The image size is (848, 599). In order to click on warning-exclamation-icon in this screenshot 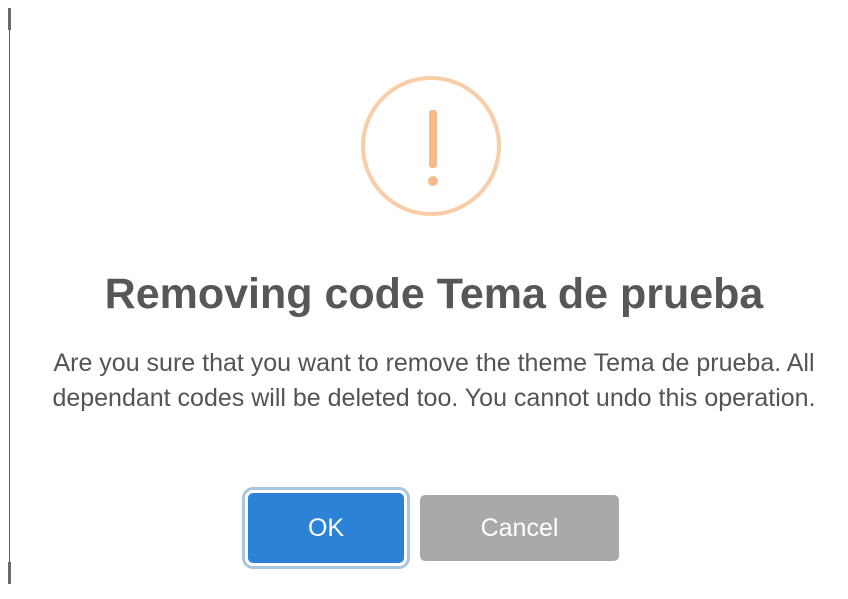, I will do `click(431, 146)`.